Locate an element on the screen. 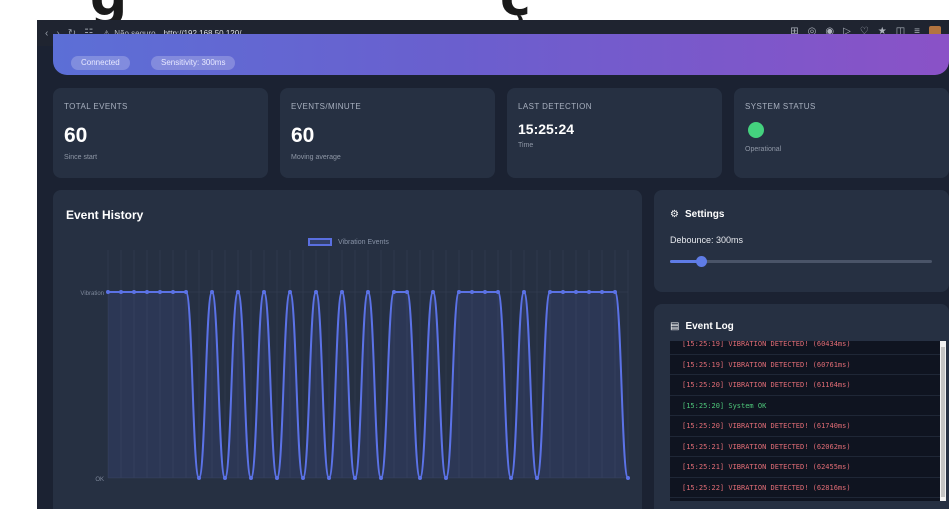 The width and height of the screenshot is (949, 509). stat-card-events-per-minute: Events/Minute 60 Moving average is located at coordinates (387, 133).